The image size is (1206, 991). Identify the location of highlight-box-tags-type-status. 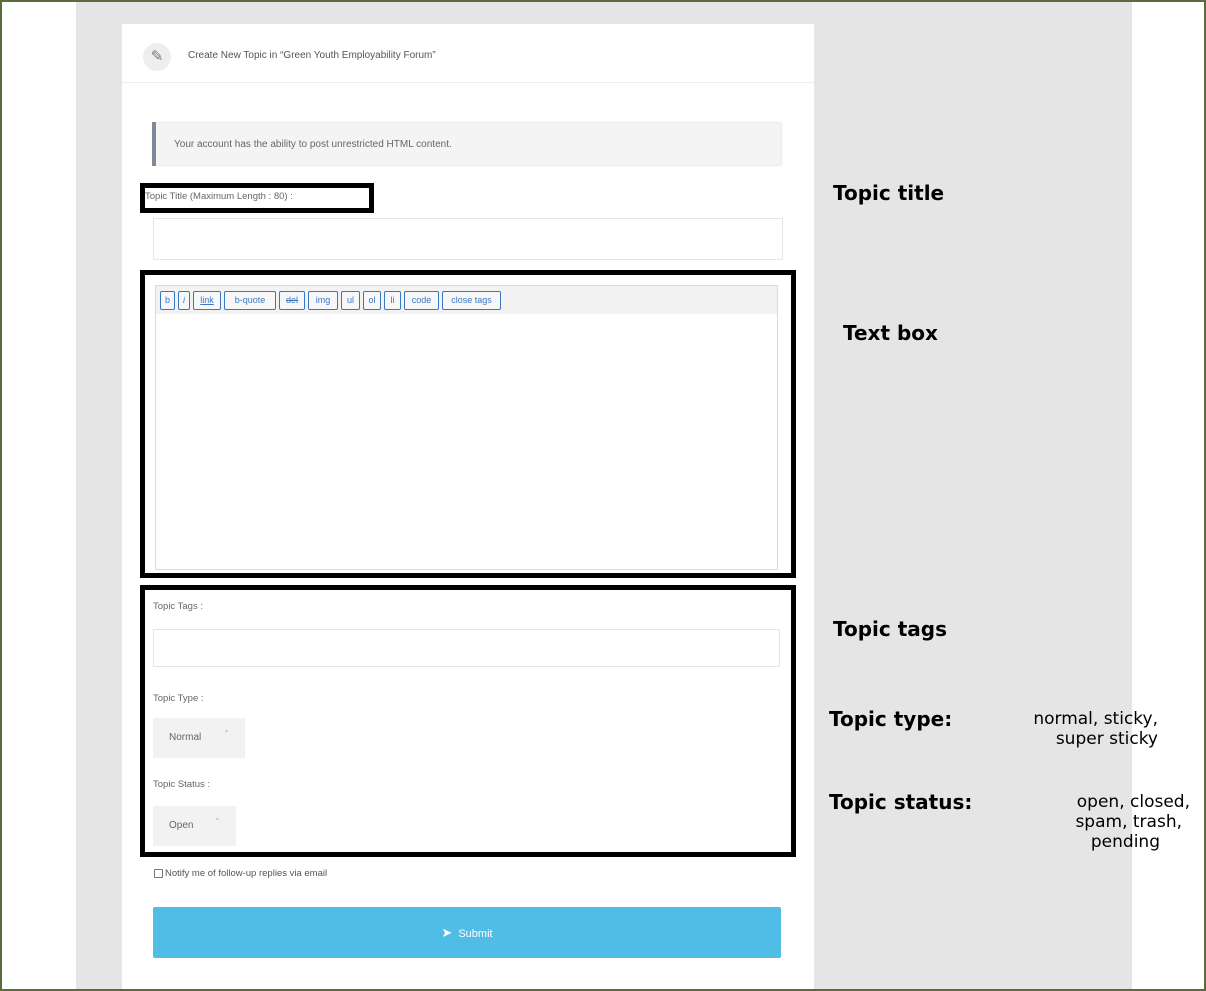
(468, 721).